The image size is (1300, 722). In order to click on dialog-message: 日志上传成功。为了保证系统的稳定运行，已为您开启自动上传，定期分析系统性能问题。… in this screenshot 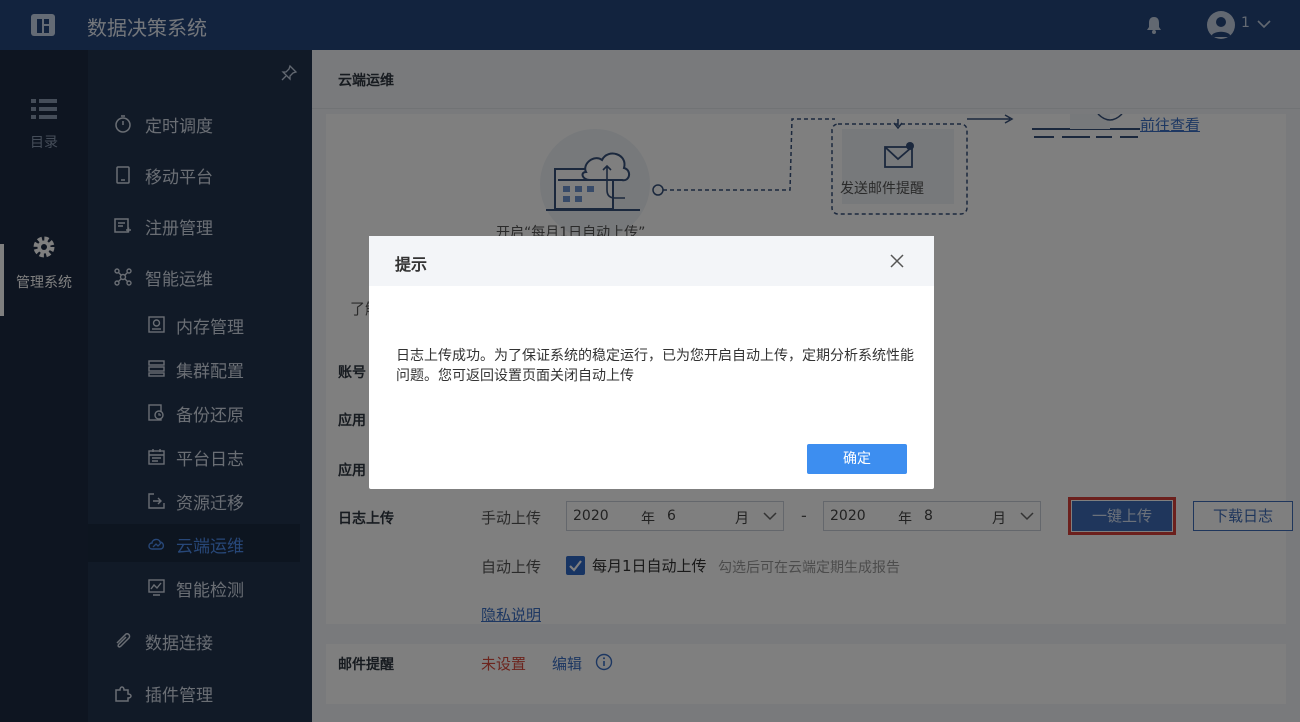, I will do `click(655, 366)`.